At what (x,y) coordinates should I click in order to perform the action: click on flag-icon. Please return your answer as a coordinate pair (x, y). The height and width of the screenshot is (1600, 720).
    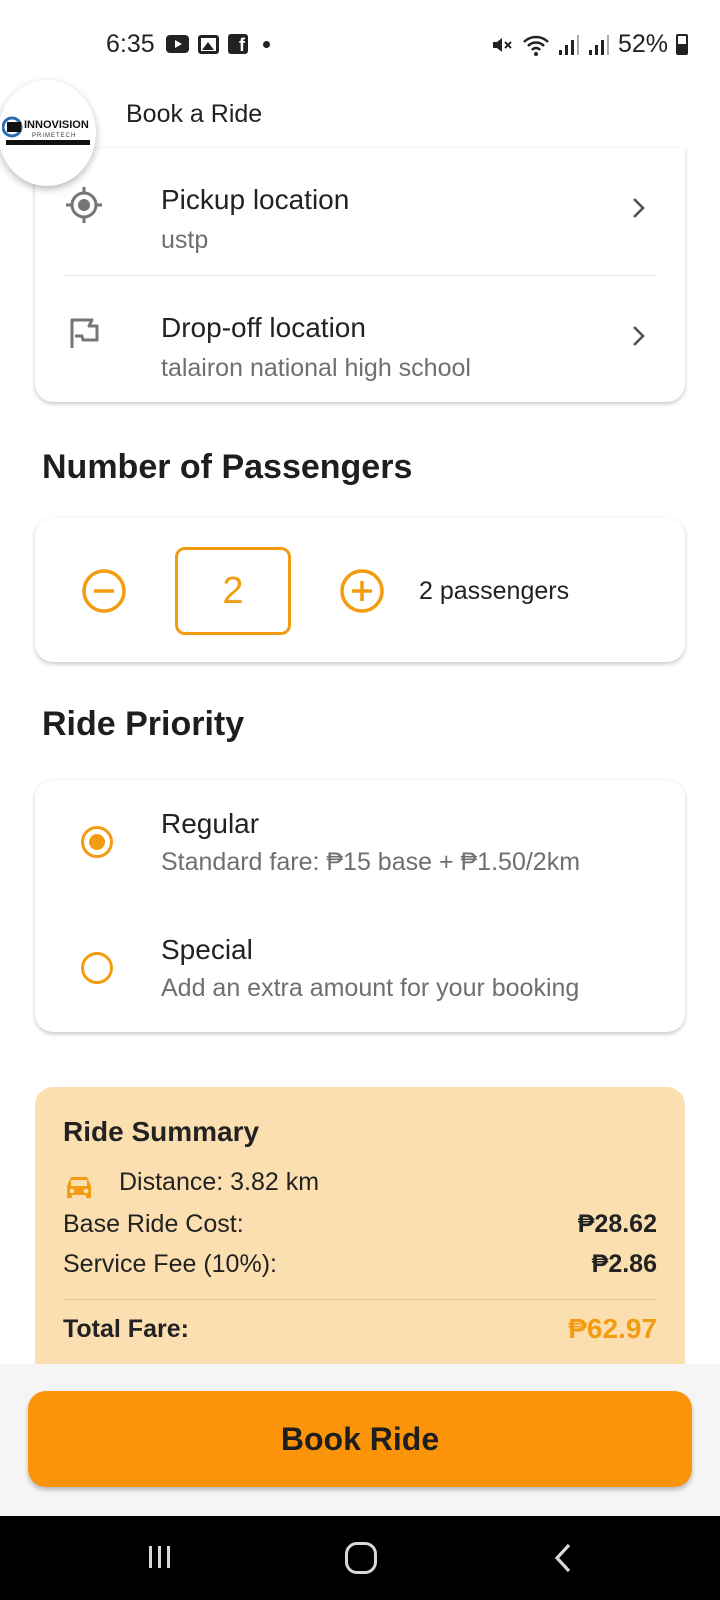
    Looking at the image, I should click on (84, 333).